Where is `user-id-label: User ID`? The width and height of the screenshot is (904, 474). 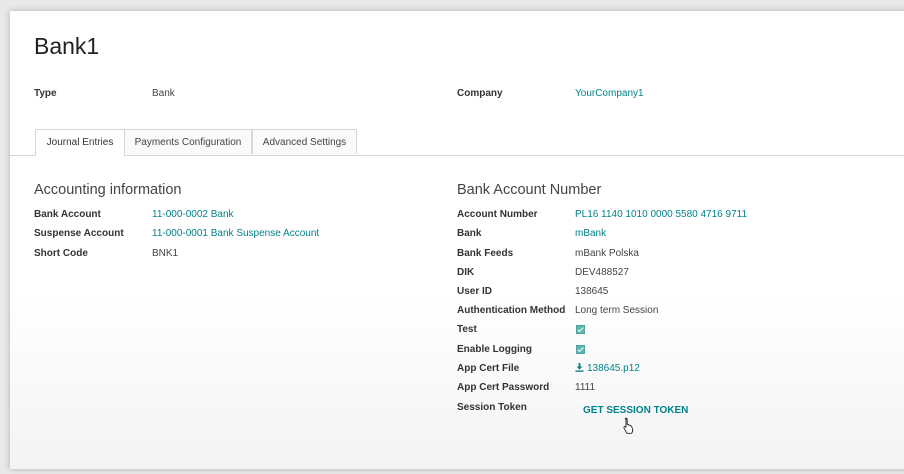
user-id-label: User ID is located at coordinates (475, 291).